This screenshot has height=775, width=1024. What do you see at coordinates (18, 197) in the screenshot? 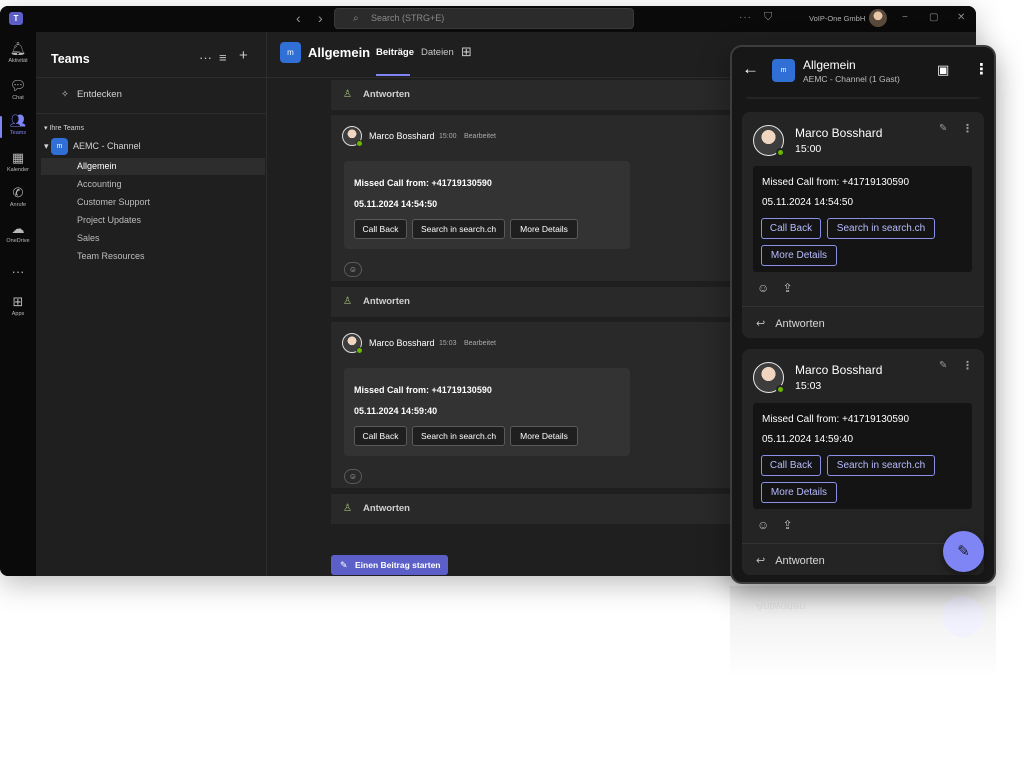
I see `rail-item-calls: ✆ Anrufe` at bounding box center [18, 197].